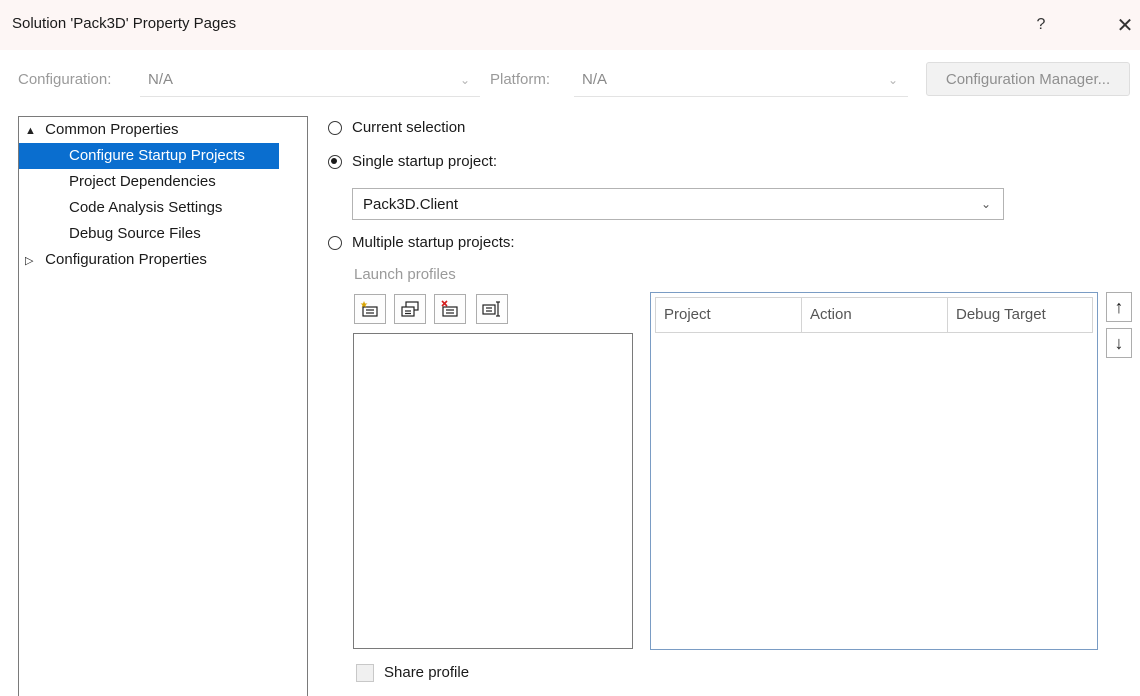 This screenshot has height=696, width=1140. I want to click on tree-item-label: Debug Source Files, so click(135, 233).